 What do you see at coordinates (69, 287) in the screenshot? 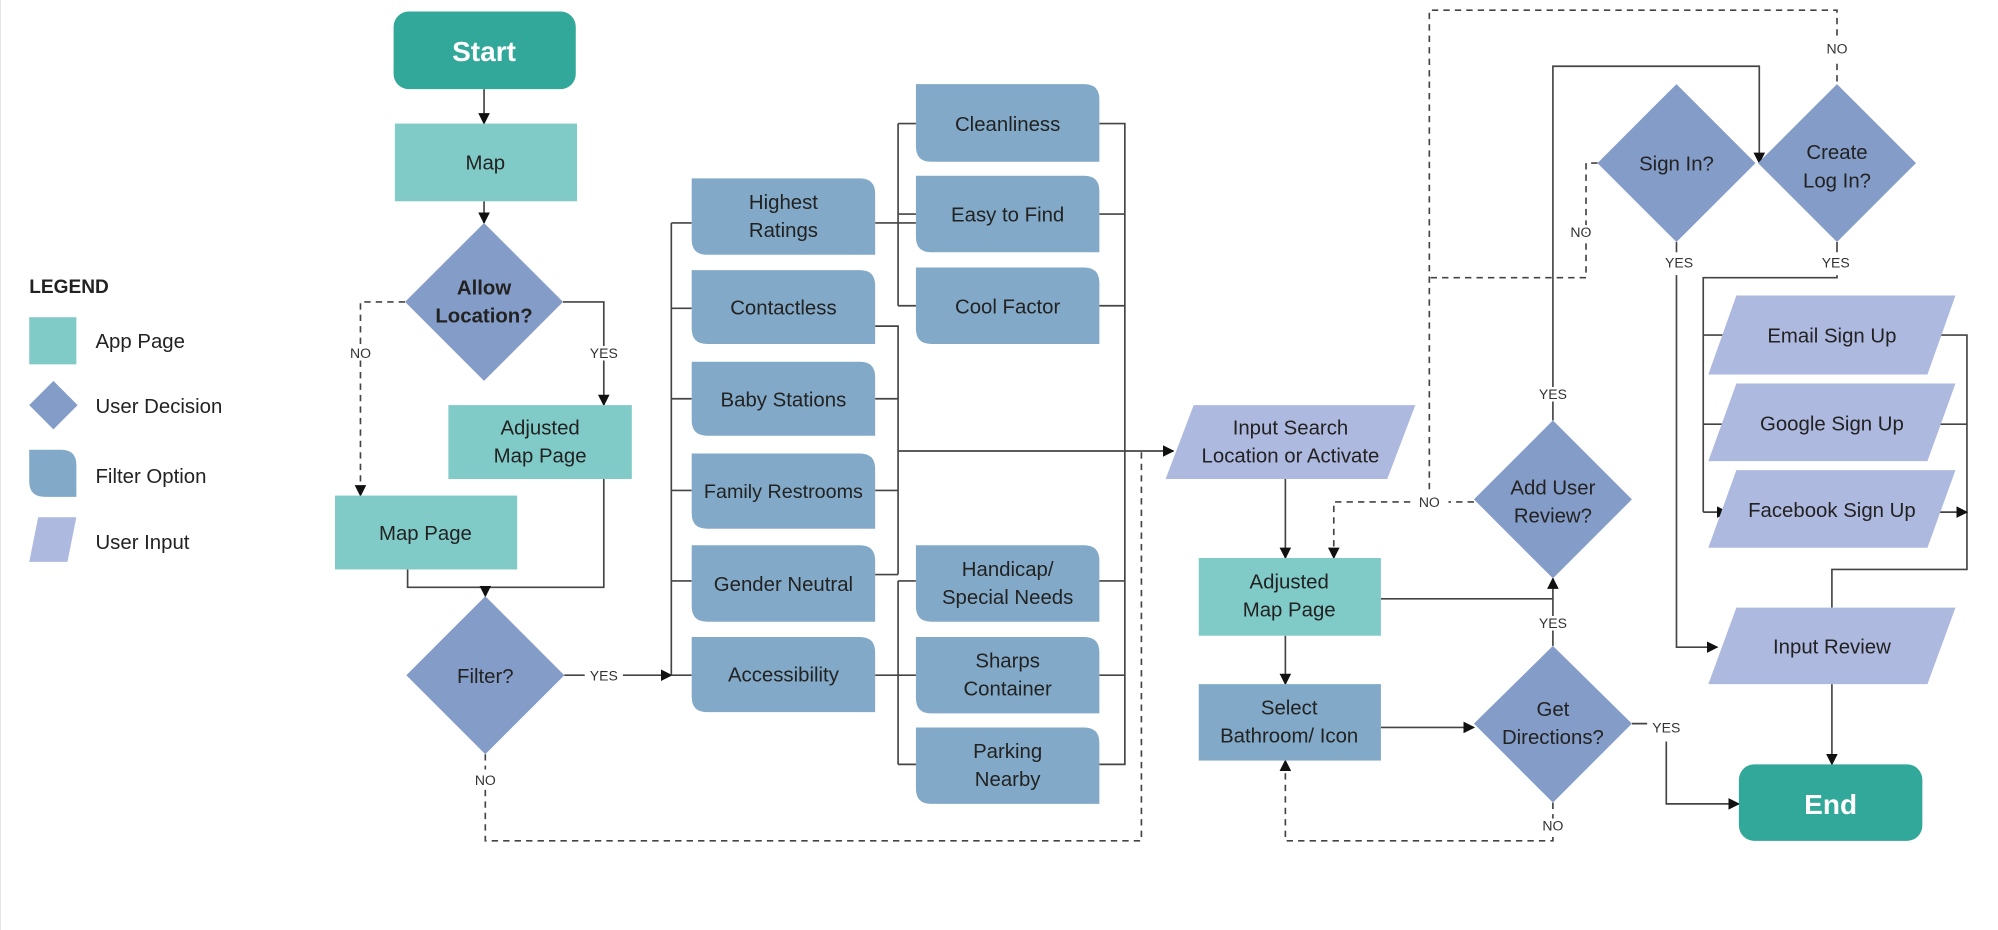
I see `legend-title: LEGEND` at bounding box center [69, 287].